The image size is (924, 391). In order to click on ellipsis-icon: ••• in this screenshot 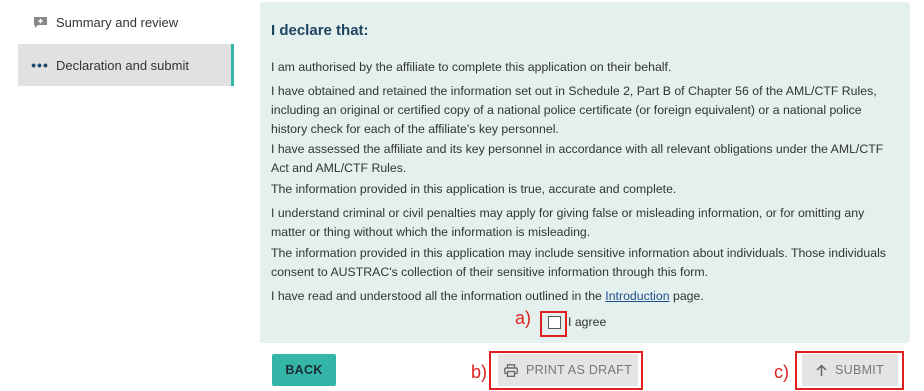, I will do `click(40, 65)`.